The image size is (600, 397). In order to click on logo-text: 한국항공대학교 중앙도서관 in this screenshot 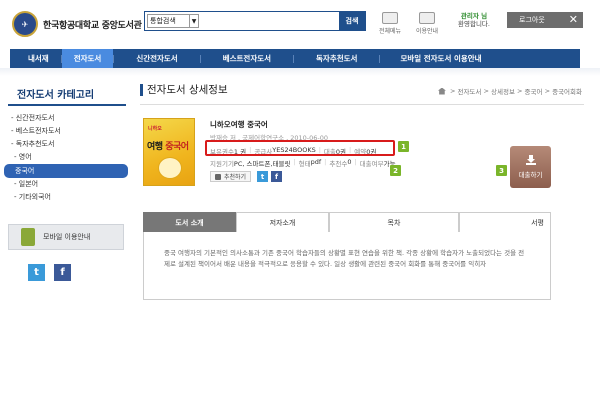, I will do `click(92, 25)`.